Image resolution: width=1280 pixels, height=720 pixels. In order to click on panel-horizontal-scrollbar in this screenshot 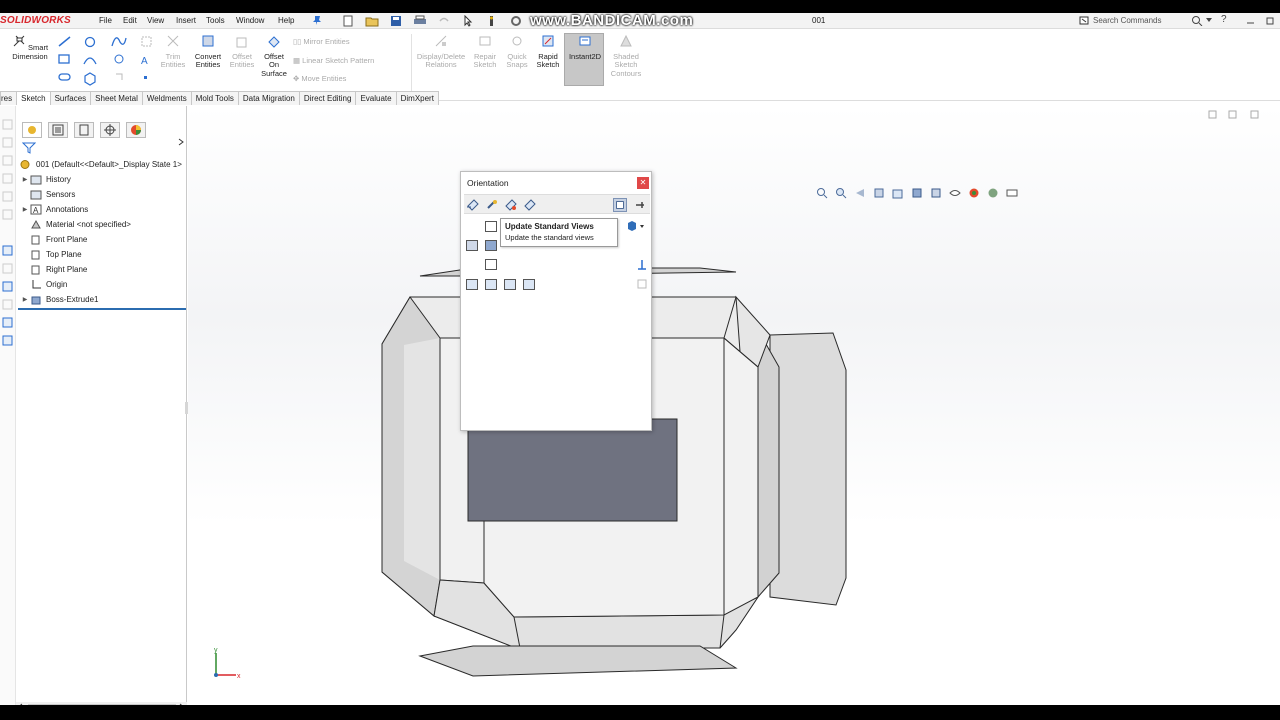, I will do `click(101, 703)`.